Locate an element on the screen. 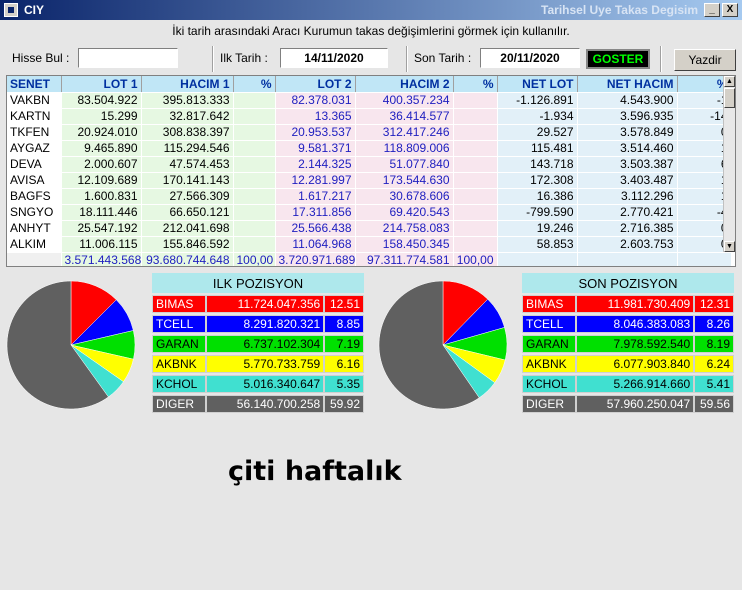 The width and height of the screenshot is (742, 590). grid-cell: 29.527 is located at coordinates (537, 132).